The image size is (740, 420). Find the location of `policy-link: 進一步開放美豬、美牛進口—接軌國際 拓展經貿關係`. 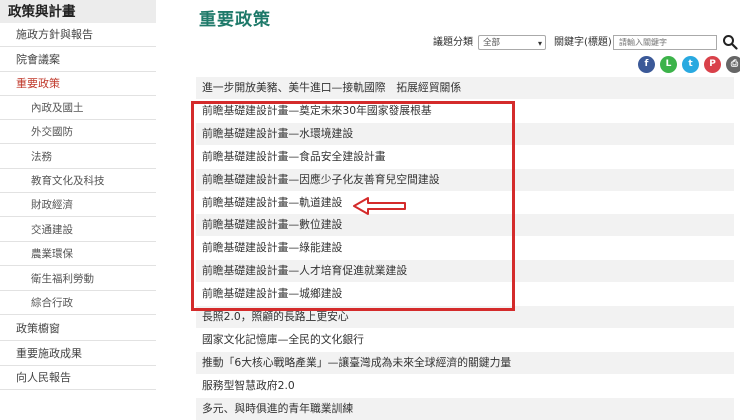

policy-link: 進一步開放美豬、美牛進口—接軌國際 拓展經貿關係 is located at coordinates (465, 88).